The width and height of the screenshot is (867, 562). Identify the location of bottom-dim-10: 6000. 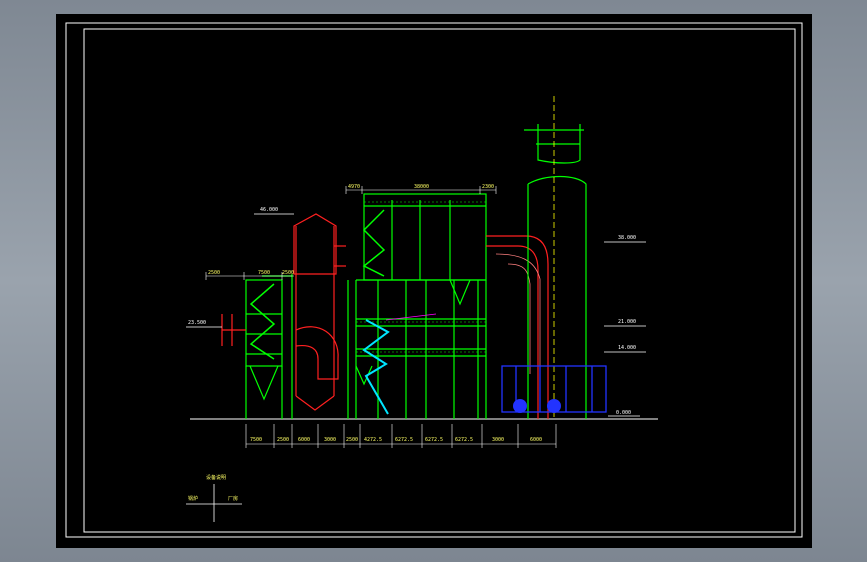
(536, 440).